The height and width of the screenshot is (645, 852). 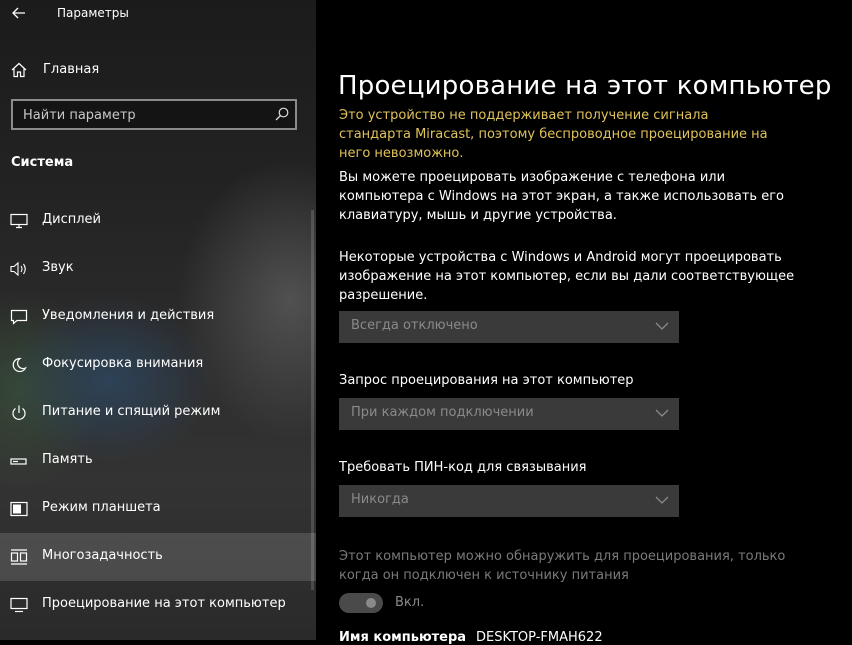 I want to click on permission-dropdown-value: Всегда отключено, so click(x=414, y=325).